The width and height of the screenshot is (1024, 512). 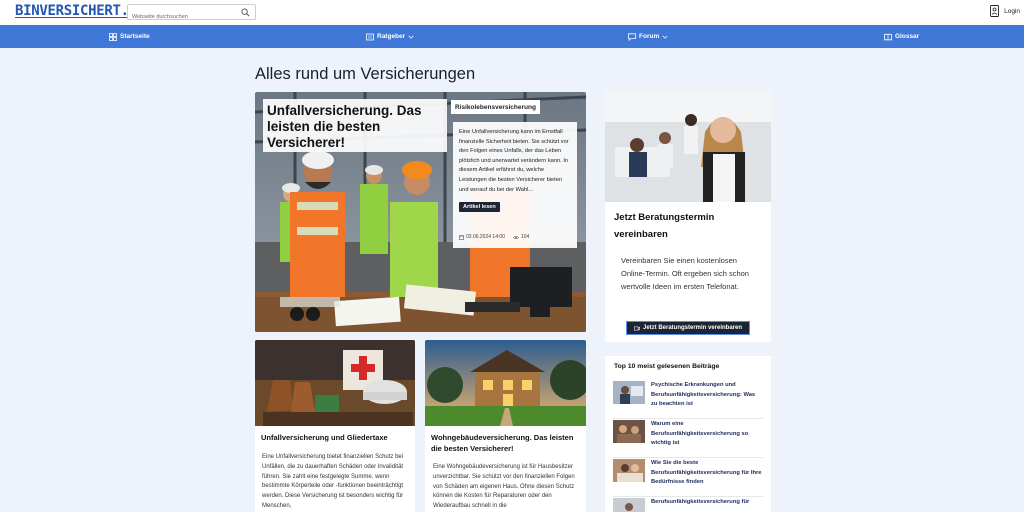 I want to click on page-title: Alles rund um Versicherungen, so click(x=365, y=74).